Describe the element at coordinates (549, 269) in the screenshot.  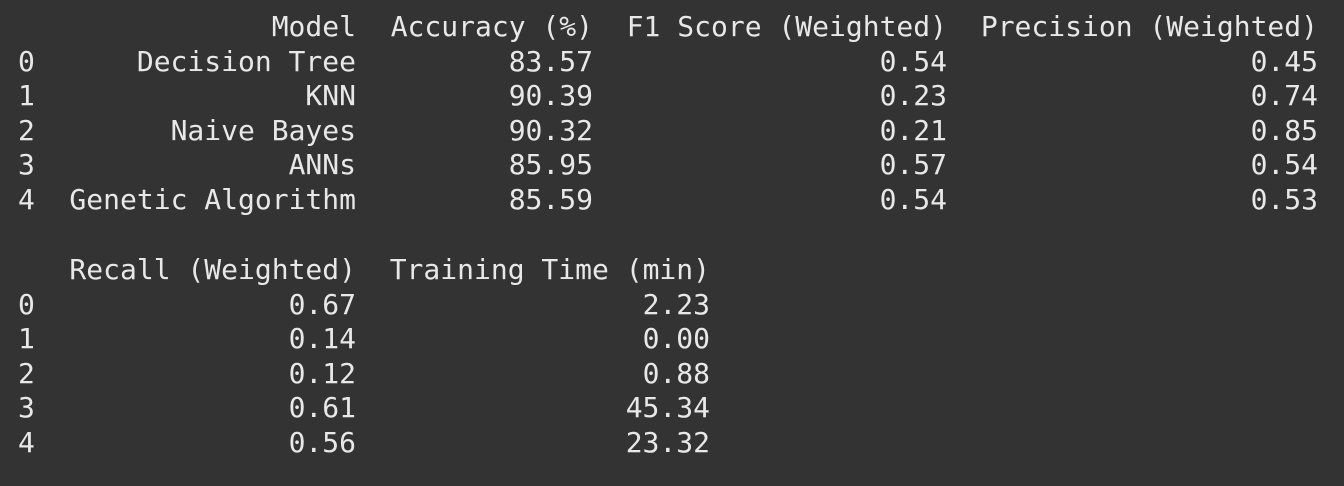
I see `column-header-training-time: Training Time (min)` at that location.